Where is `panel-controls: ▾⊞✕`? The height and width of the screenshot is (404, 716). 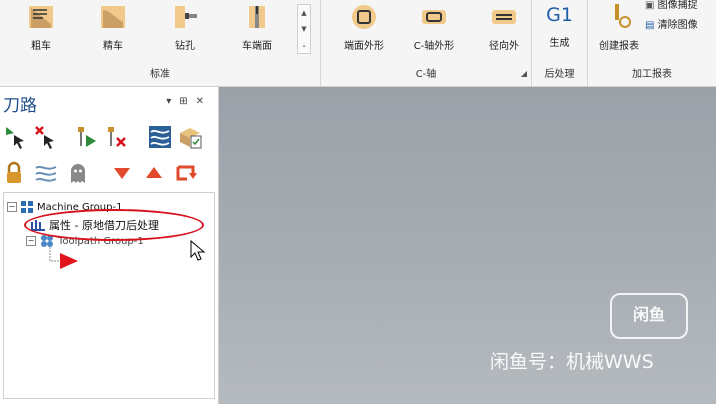
panel-controls: ▾⊞✕ is located at coordinates (189, 101).